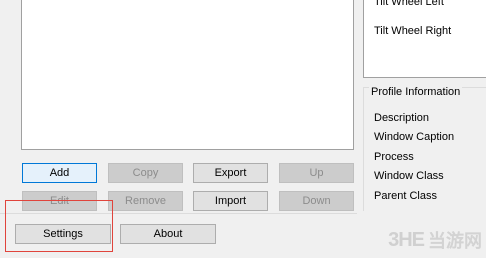  What do you see at coordinates (416, 92) in the screenshot?
I see `group-title: Profile Information` at bounding box center [416, 92].